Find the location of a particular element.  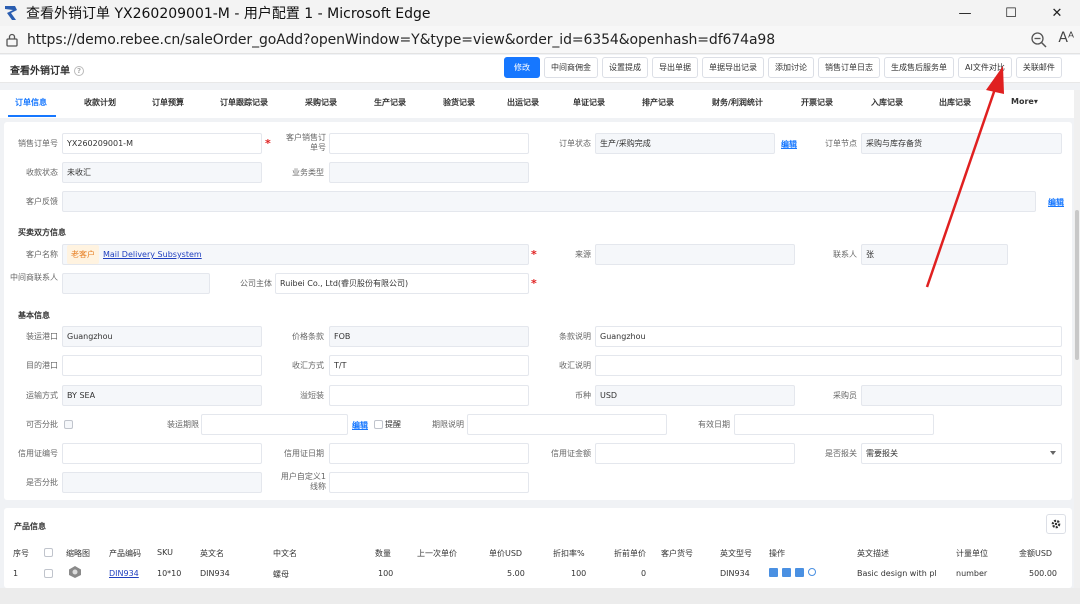

customer-name-field: 老客户 Mail Delivery Subsystem is located at coordinates (295, 254).